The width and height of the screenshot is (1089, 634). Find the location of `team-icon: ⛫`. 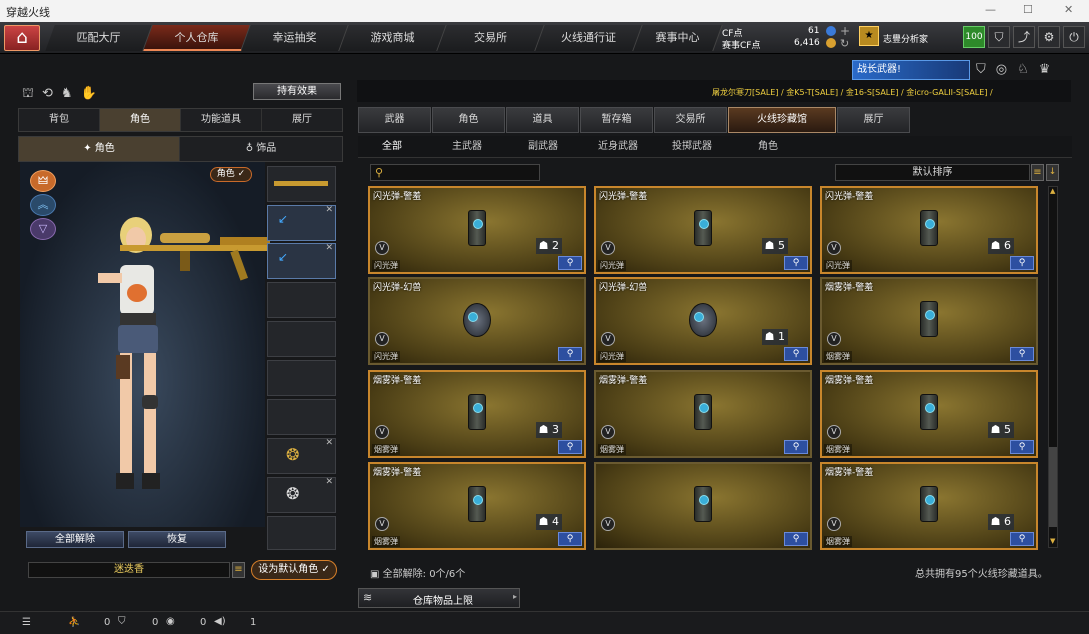

team-icon: ⛫ is located at coordinates (32, 93).